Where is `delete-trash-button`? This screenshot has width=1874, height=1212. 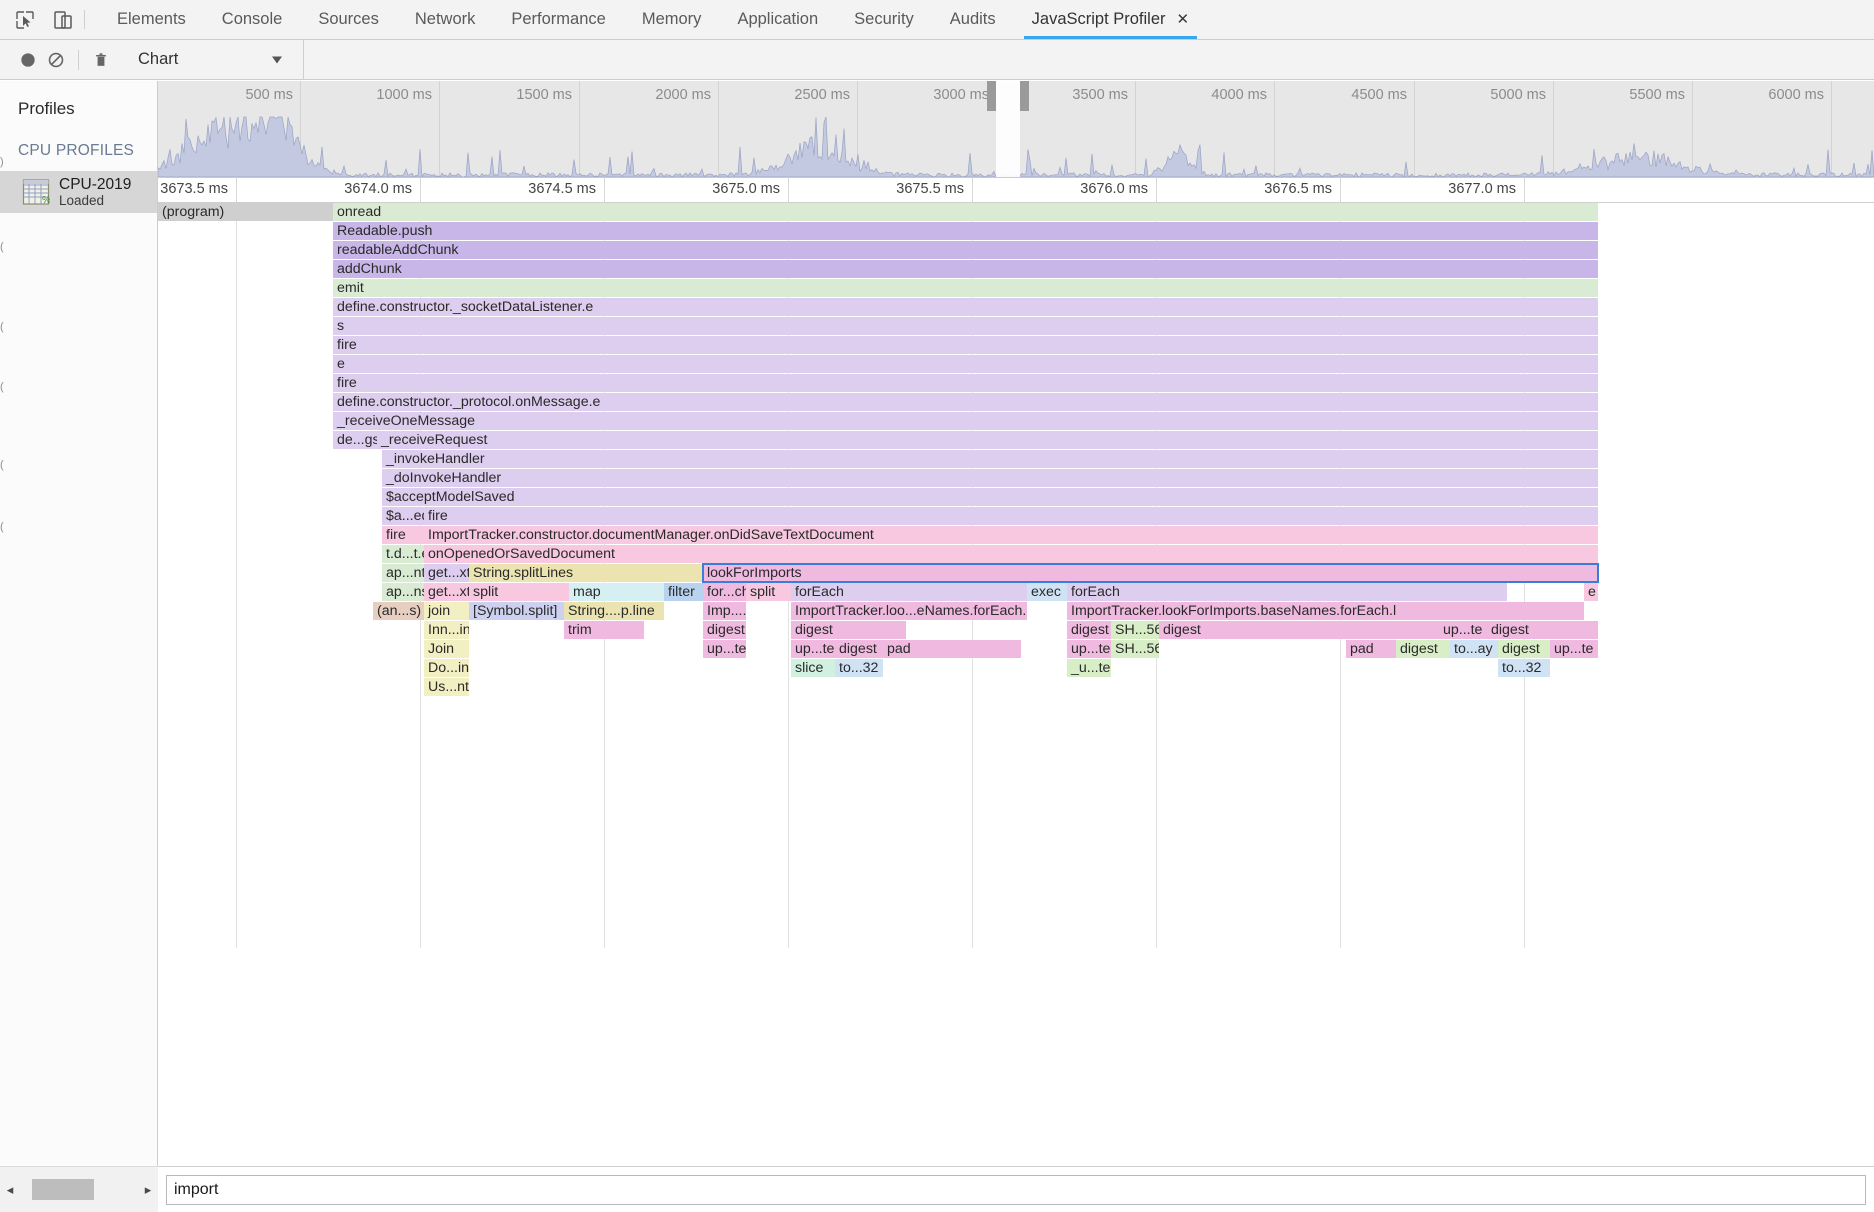 delete-trash-button is located at coordinates (101, 60).